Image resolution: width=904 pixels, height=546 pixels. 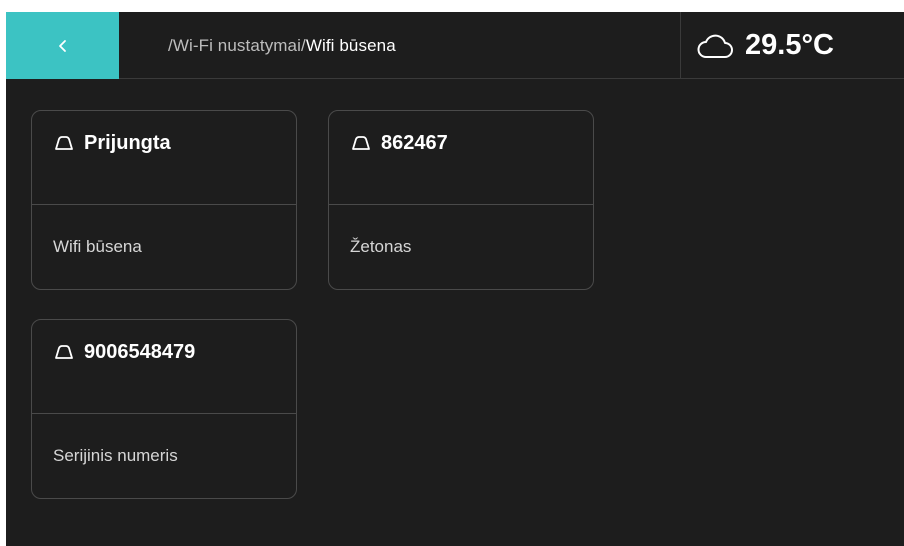 I want to click on weather-widget: 29.5°C, so click(x=792, y=45).